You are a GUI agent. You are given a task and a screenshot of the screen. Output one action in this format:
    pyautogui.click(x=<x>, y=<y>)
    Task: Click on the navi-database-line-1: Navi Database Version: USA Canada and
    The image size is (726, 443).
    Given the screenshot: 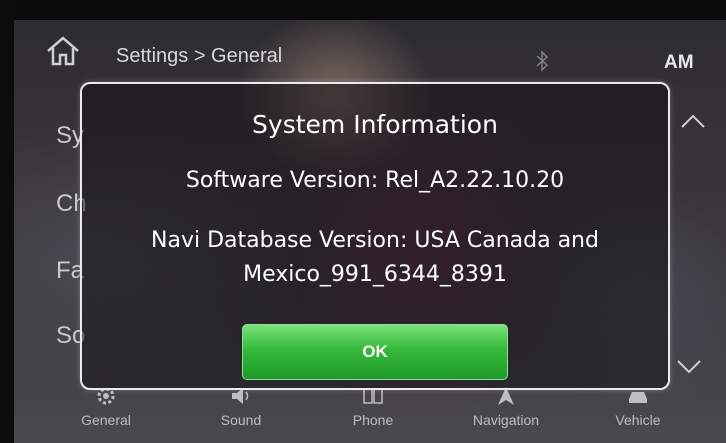 What is the action you would take?
    pyautogui.click(x=375, y=240)
    